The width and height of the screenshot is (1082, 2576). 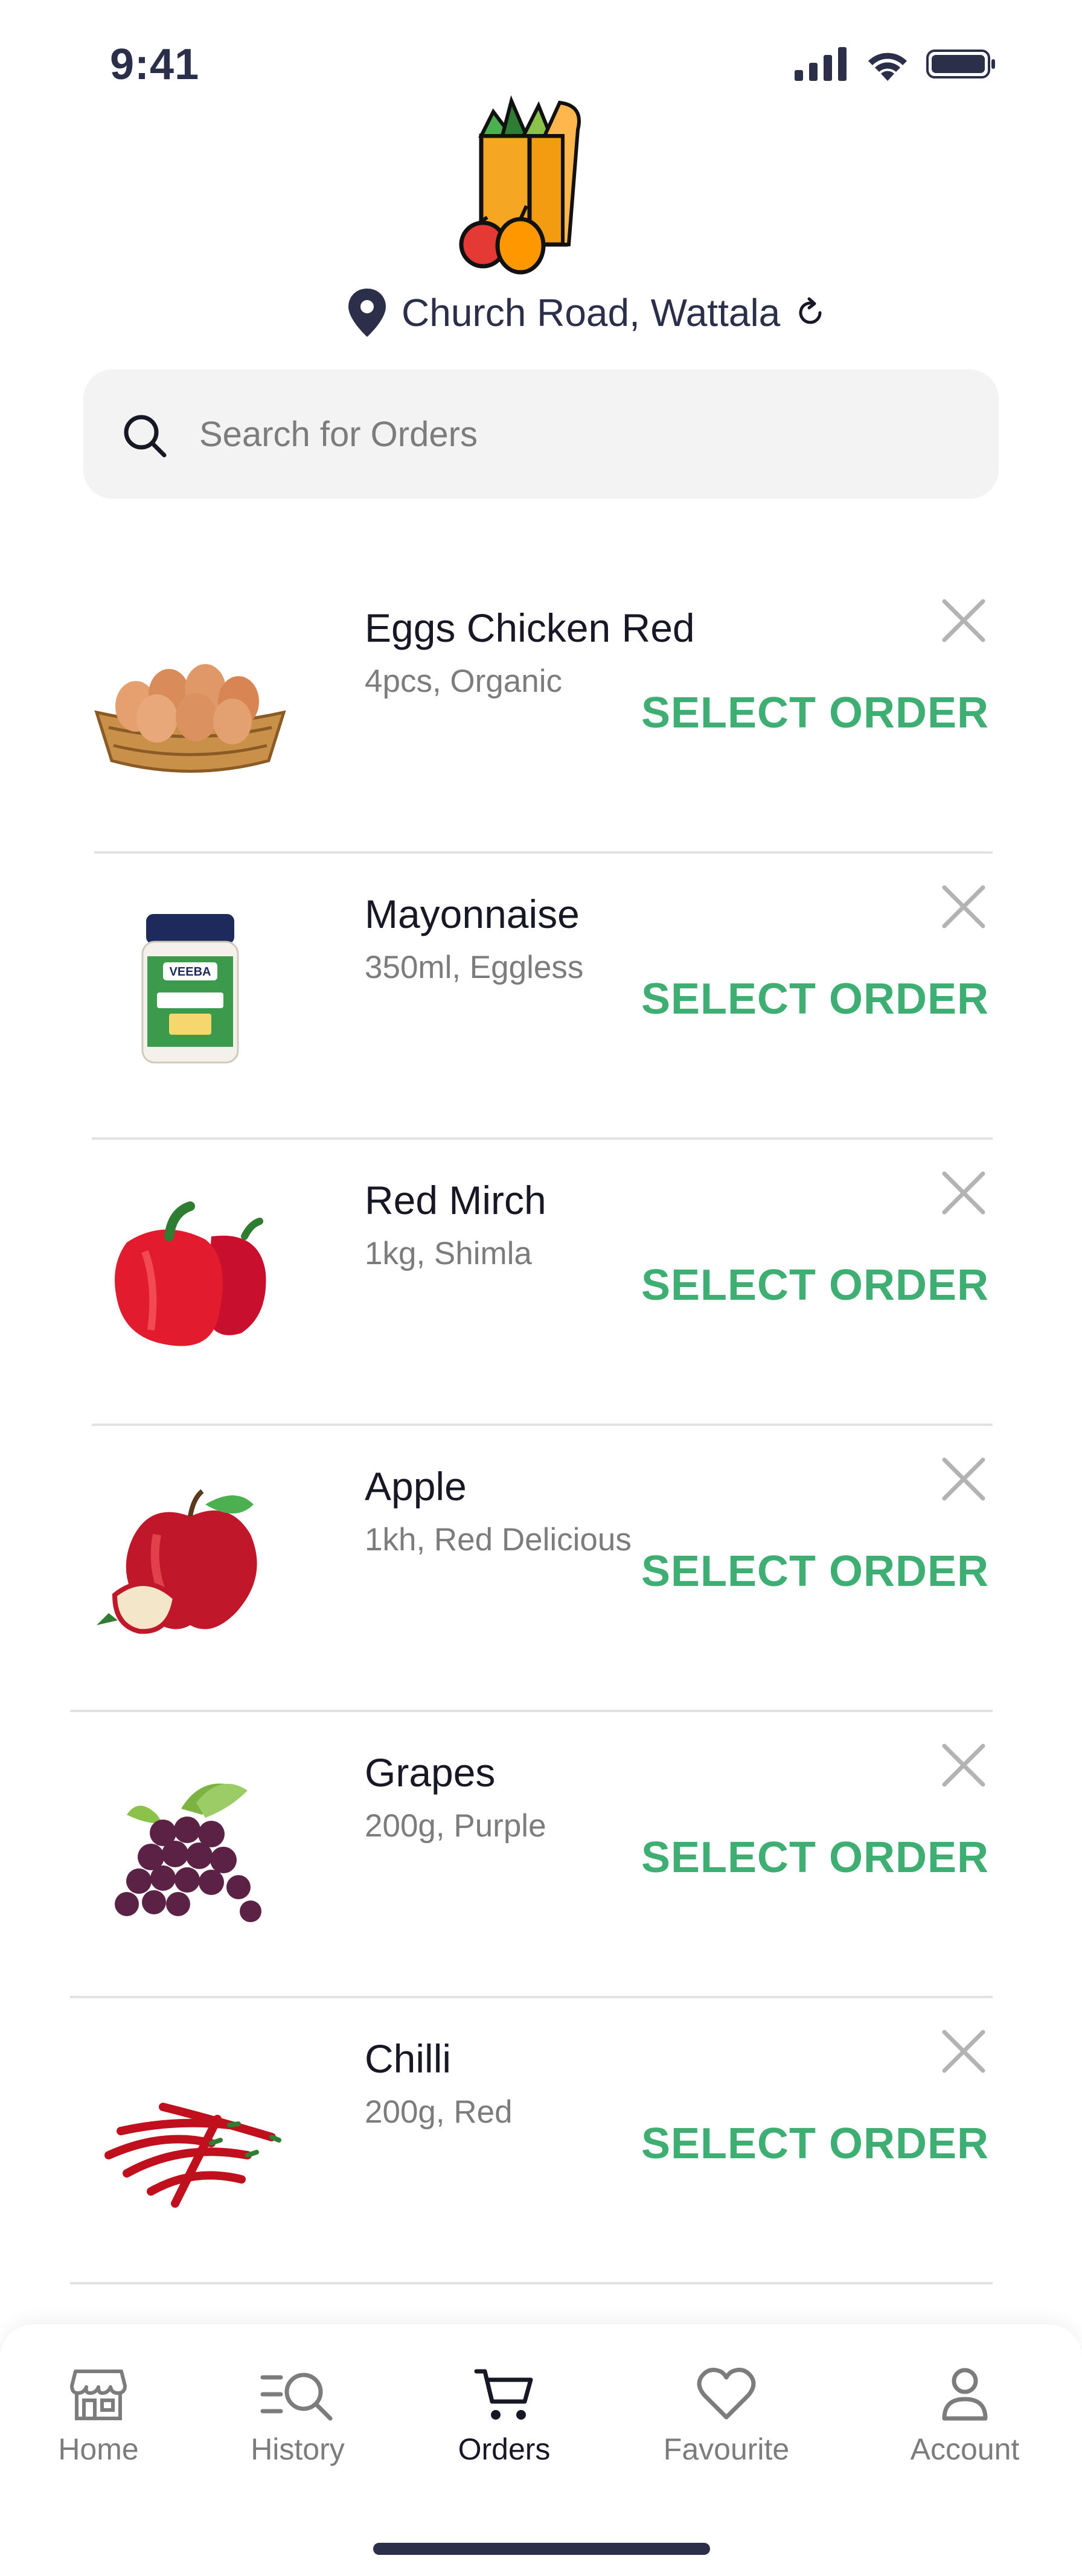 I want to click on tab-orders: Orders, so click(x=505, y=2417).